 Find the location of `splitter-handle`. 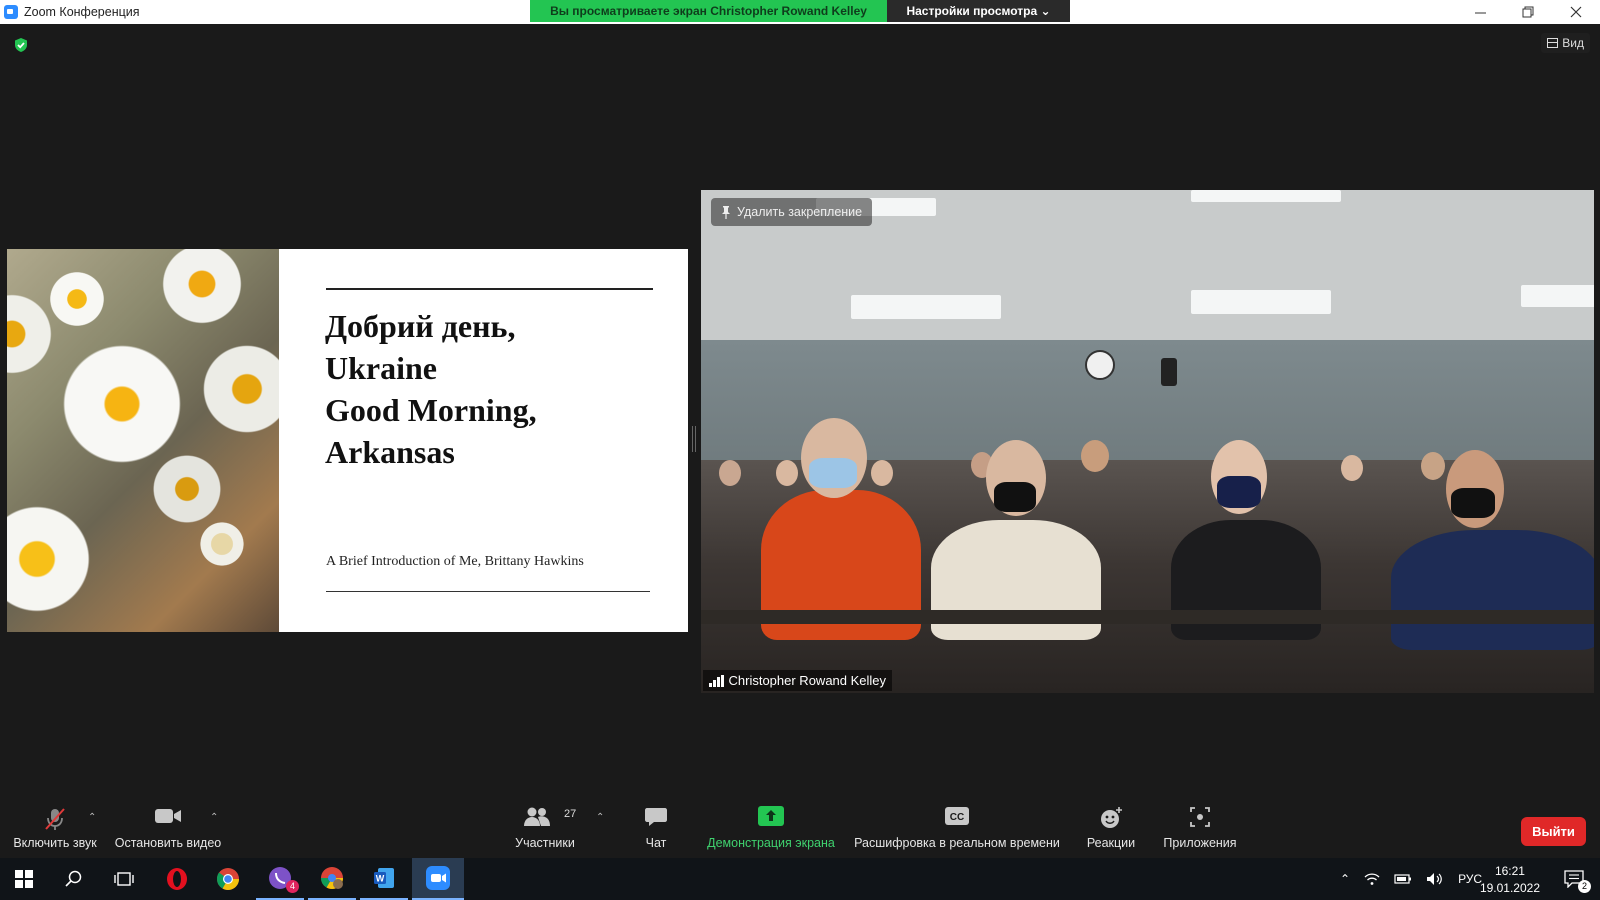

splitter-handle is located at coordinates (694, 439).